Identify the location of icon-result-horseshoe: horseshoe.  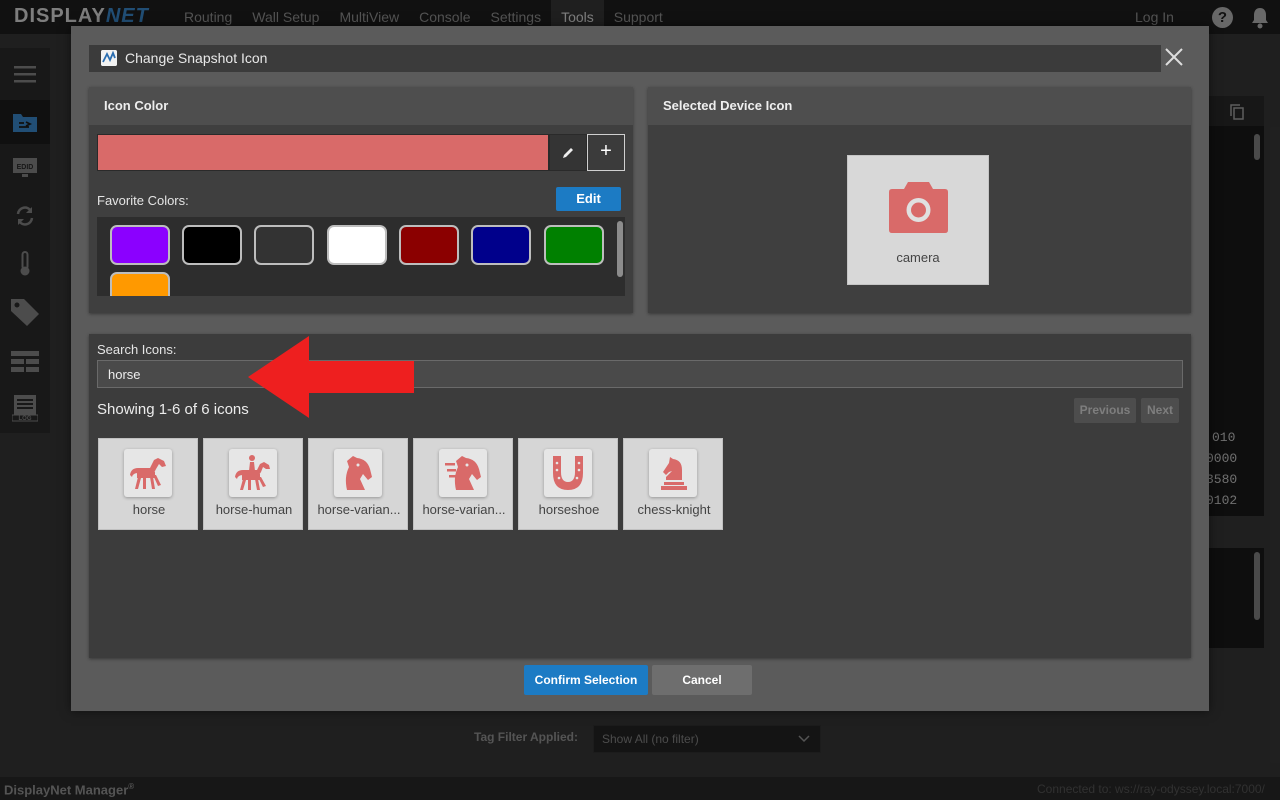
(568, 484).